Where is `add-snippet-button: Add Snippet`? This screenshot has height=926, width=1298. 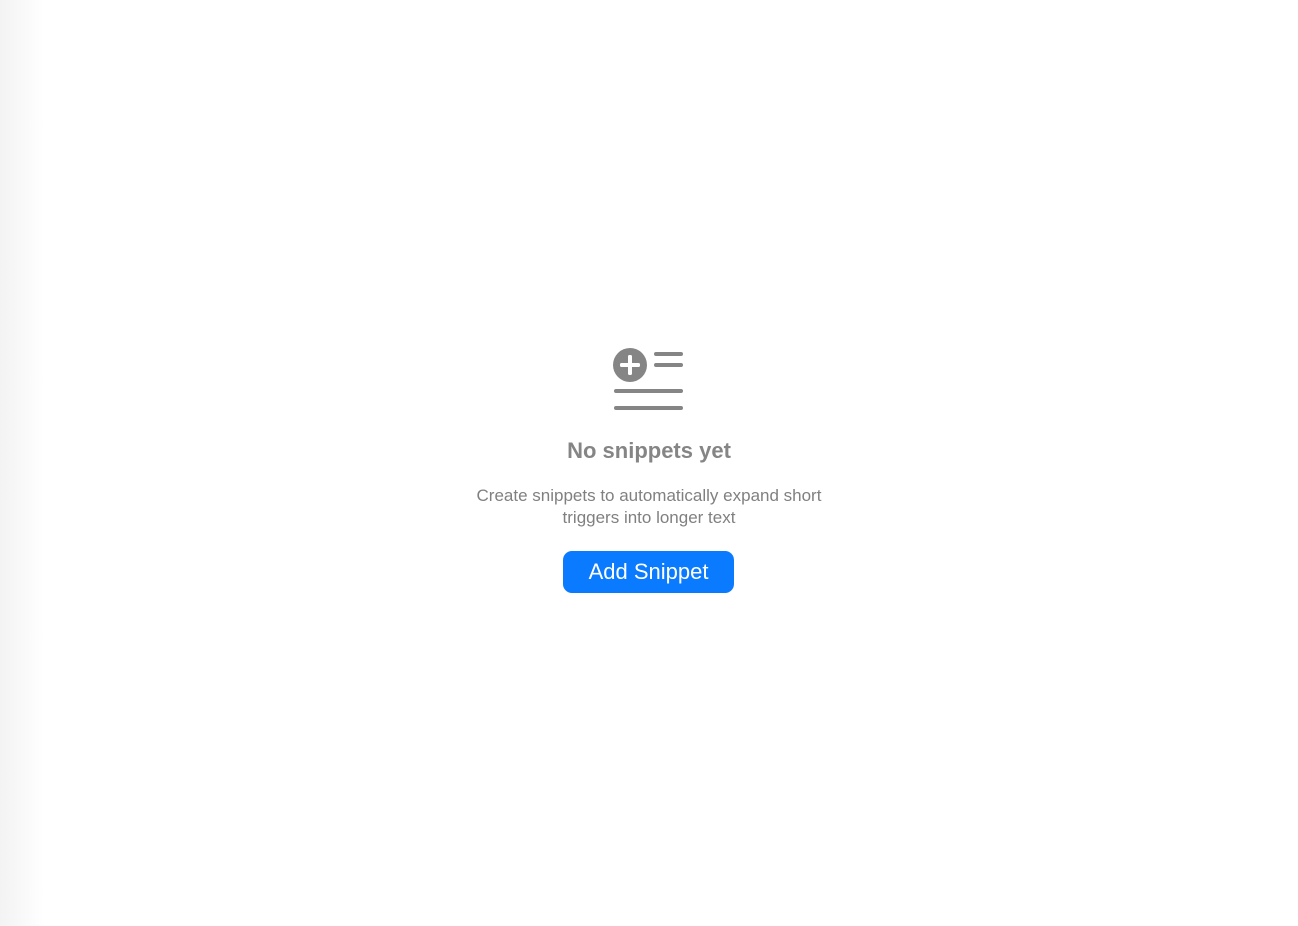 add-snippet-button: Add Snippet is located at coordinates (648, 572).